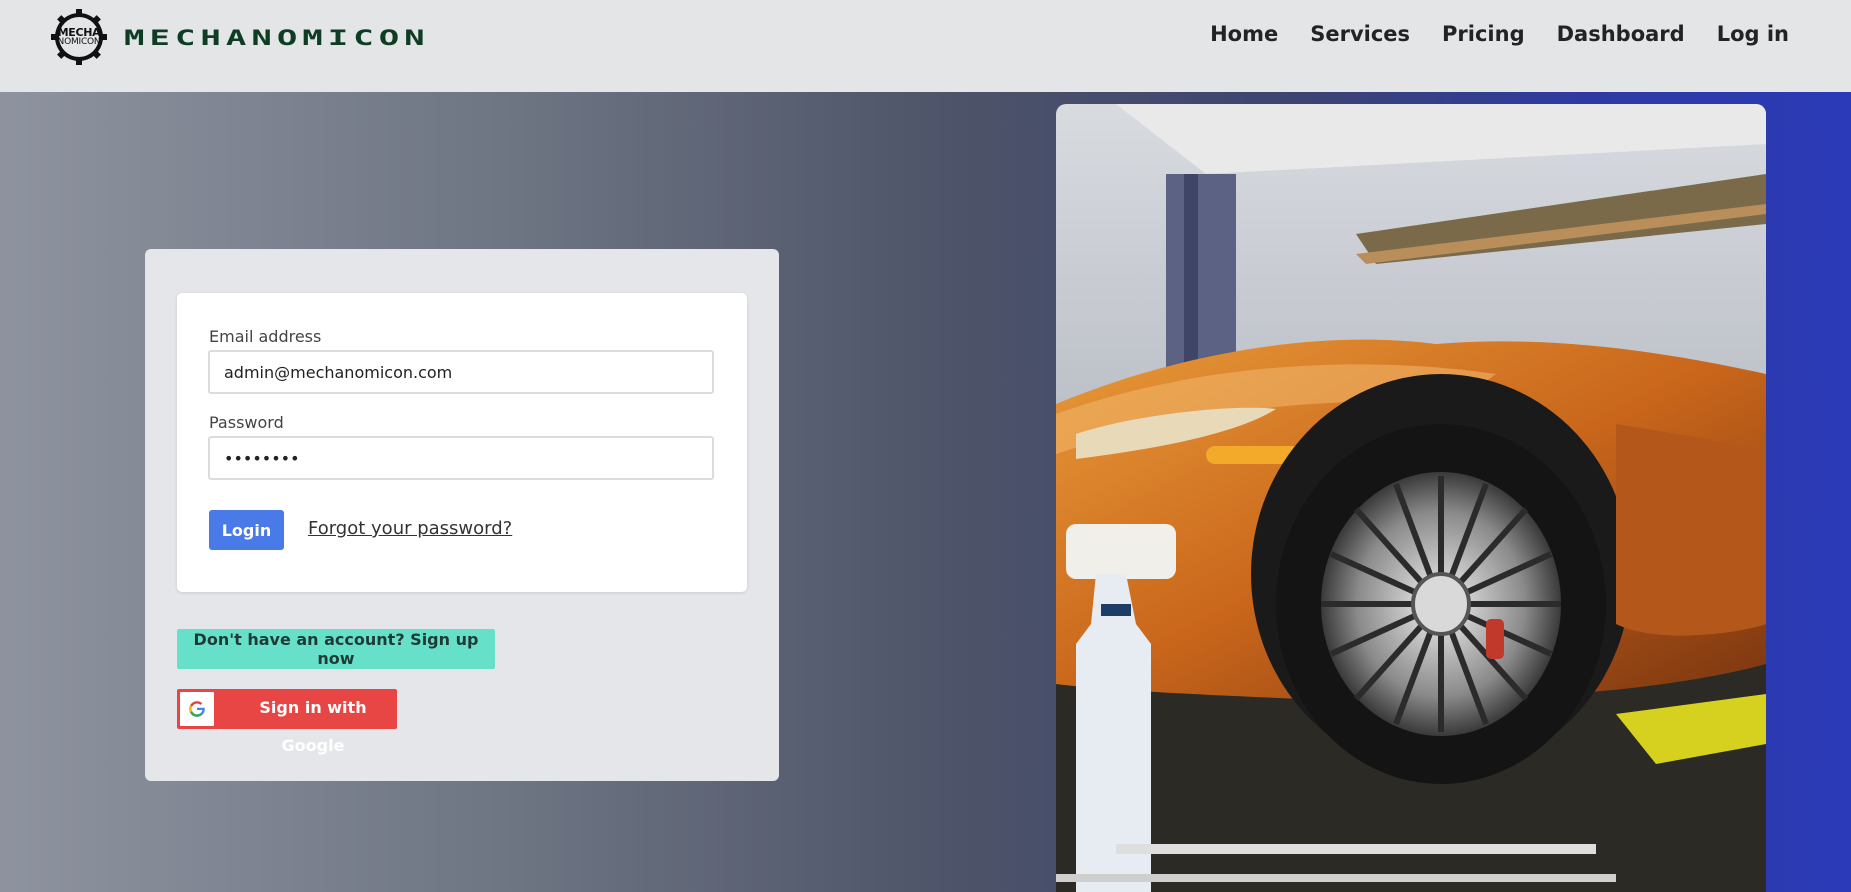 This screenshot has width=1851, height=892. I want to click on gear-logo-icon: MECHA NOMICON, so click(79, 37).